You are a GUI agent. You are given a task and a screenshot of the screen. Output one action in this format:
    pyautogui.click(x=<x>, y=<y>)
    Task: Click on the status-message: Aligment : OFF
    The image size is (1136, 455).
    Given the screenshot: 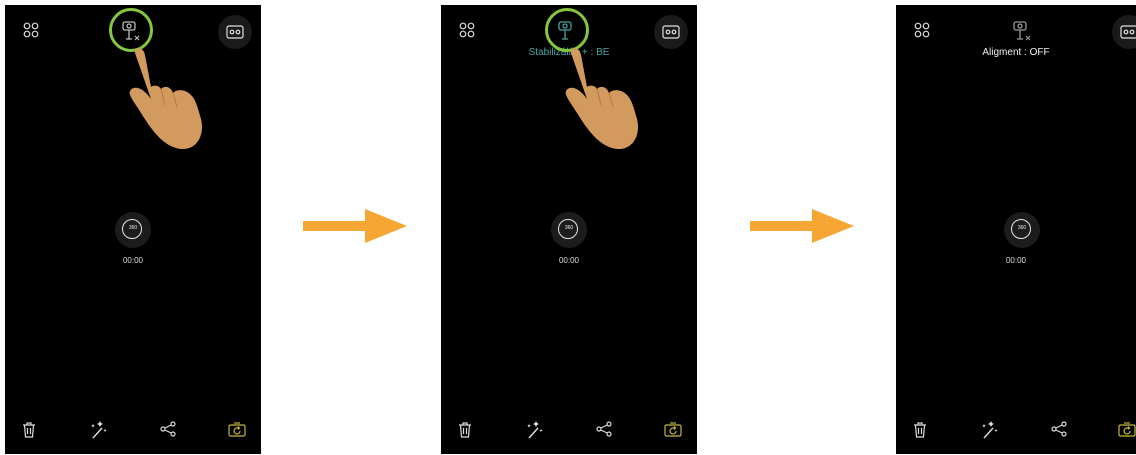 What is the action you would take?
    pyautogui.click(x=1016, y=52)
    